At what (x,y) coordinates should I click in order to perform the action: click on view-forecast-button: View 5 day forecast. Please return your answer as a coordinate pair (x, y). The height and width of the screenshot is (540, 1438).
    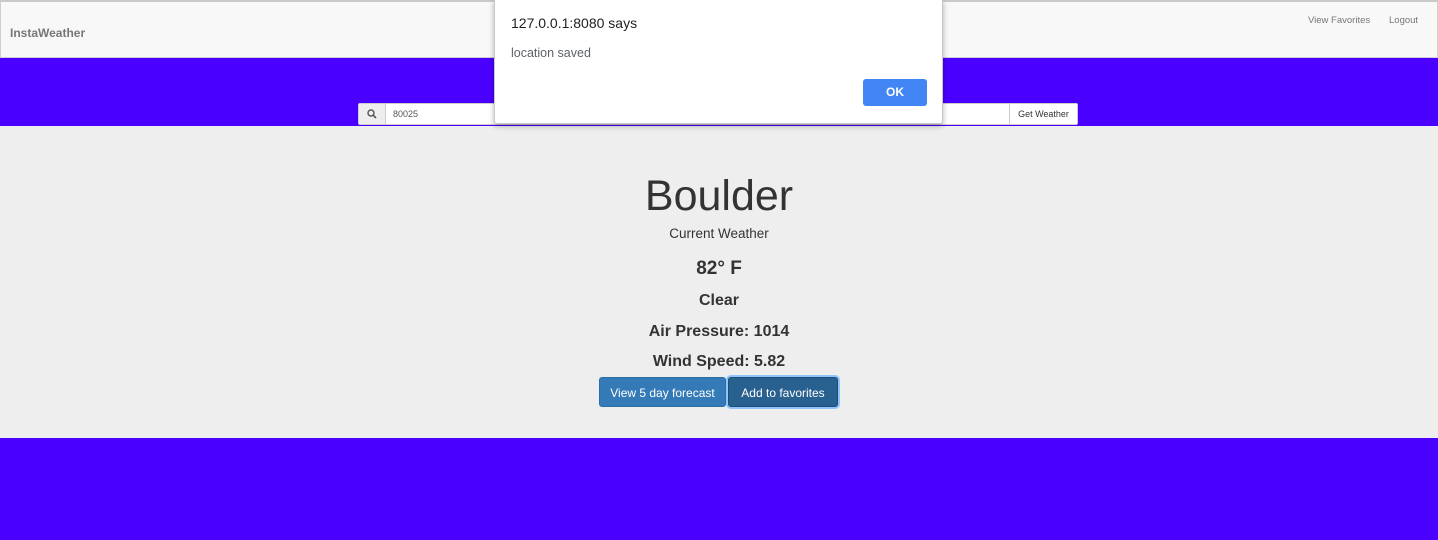
    Looking at the image, I should click on (662, 392).